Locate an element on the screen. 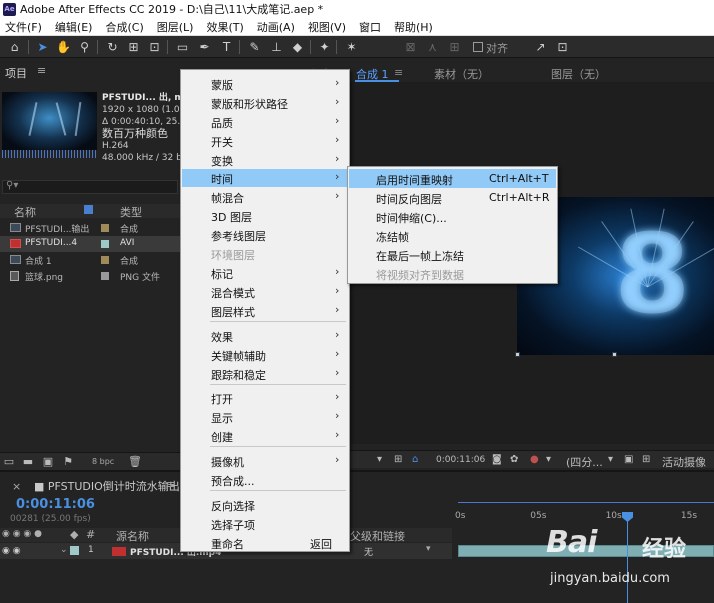  pen-tool-icon: ✒ is located at coordinates (204, 47).